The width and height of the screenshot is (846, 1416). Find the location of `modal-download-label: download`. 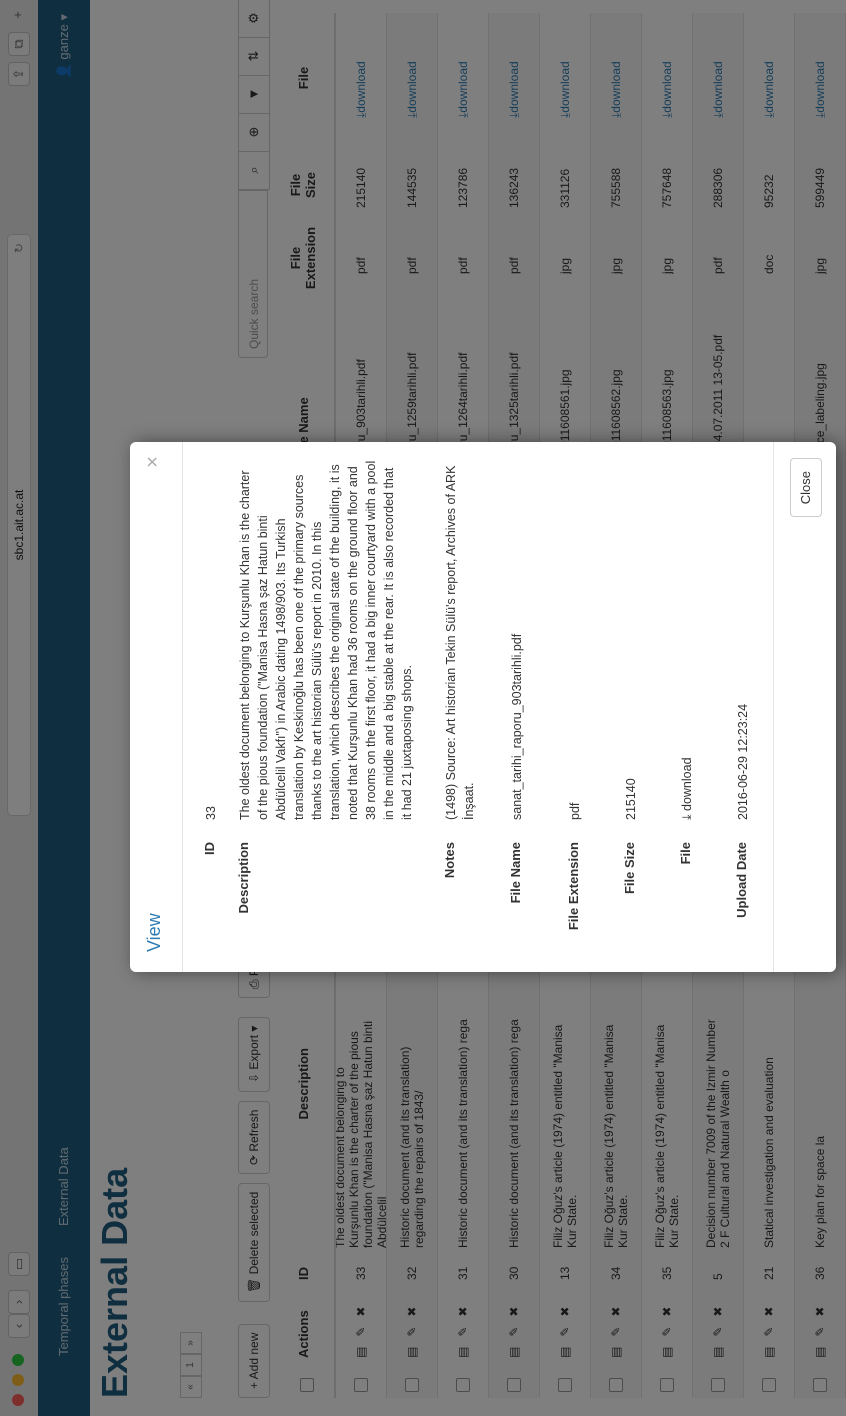

modal-download-label: download is located at coordinates (687, 784).